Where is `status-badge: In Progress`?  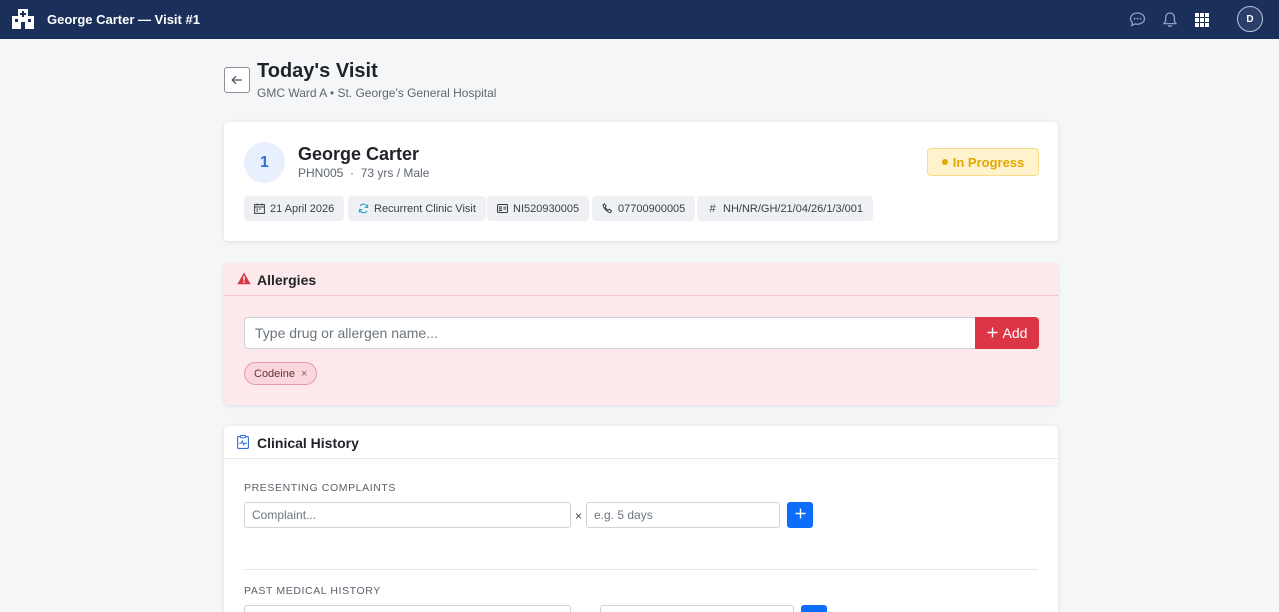
status-badge: In Progress is located at coordinates (983, 162).